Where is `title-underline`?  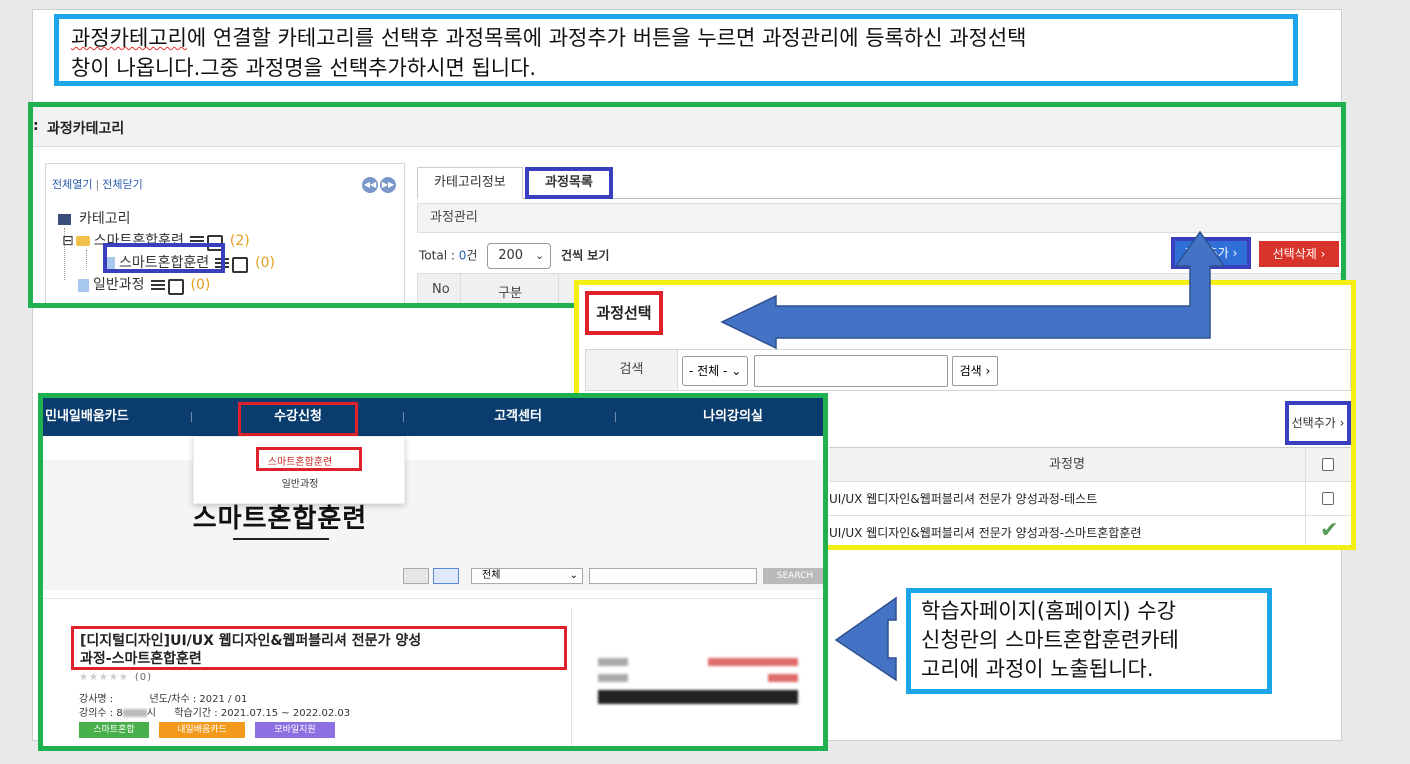
title-underline is located at coordinates (281, 539).